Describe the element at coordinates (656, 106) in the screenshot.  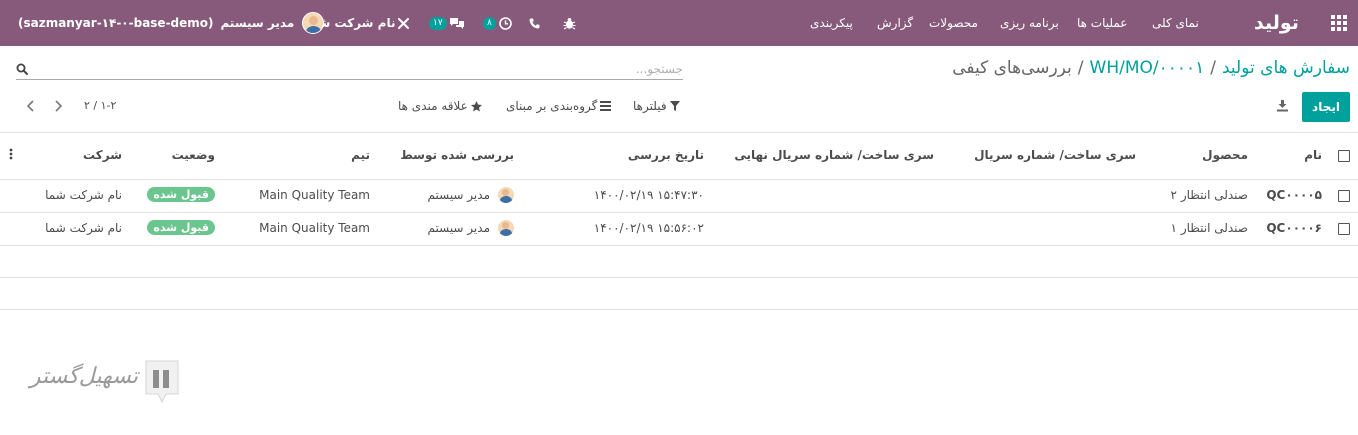
I see `filters-button: فیلترها` at that location.